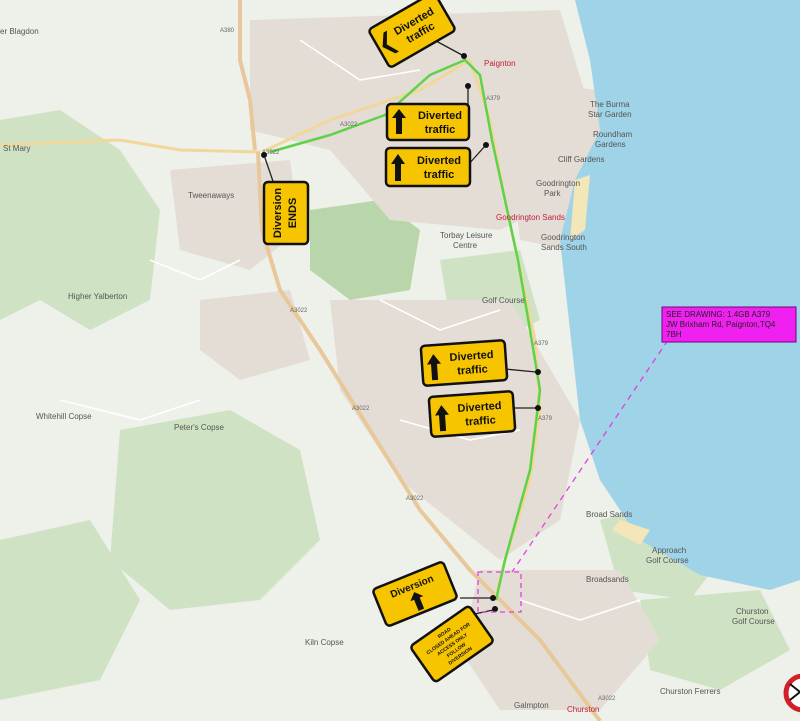 This screenshot has height=721, width=800. Describe the element at coordinates (753, 621) in the screenshot. I see `place-churston-golf-2: Golf Course` at that location.